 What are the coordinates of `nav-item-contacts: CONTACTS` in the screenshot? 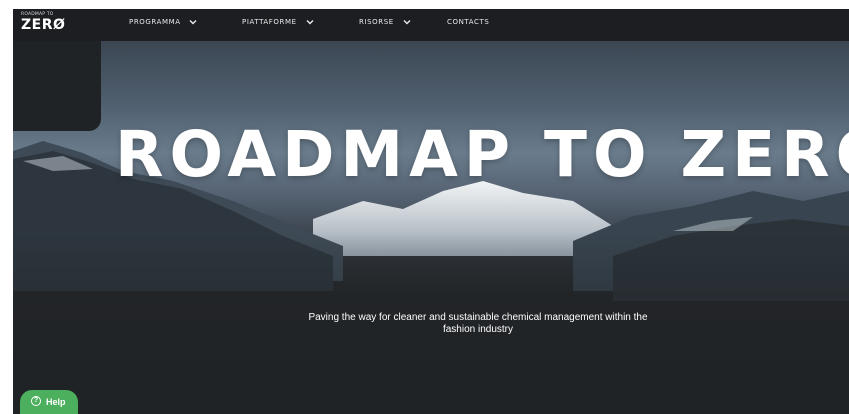 It's located at (468, 25).